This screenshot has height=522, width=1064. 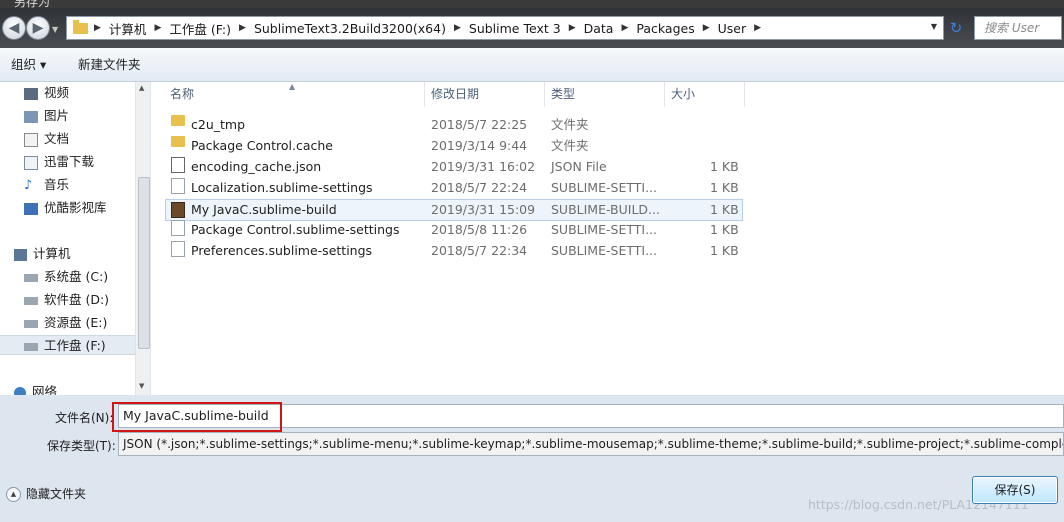 I want to click on nav-item-drive-d: 软件盘 (D:), so click(x=66, y=300).